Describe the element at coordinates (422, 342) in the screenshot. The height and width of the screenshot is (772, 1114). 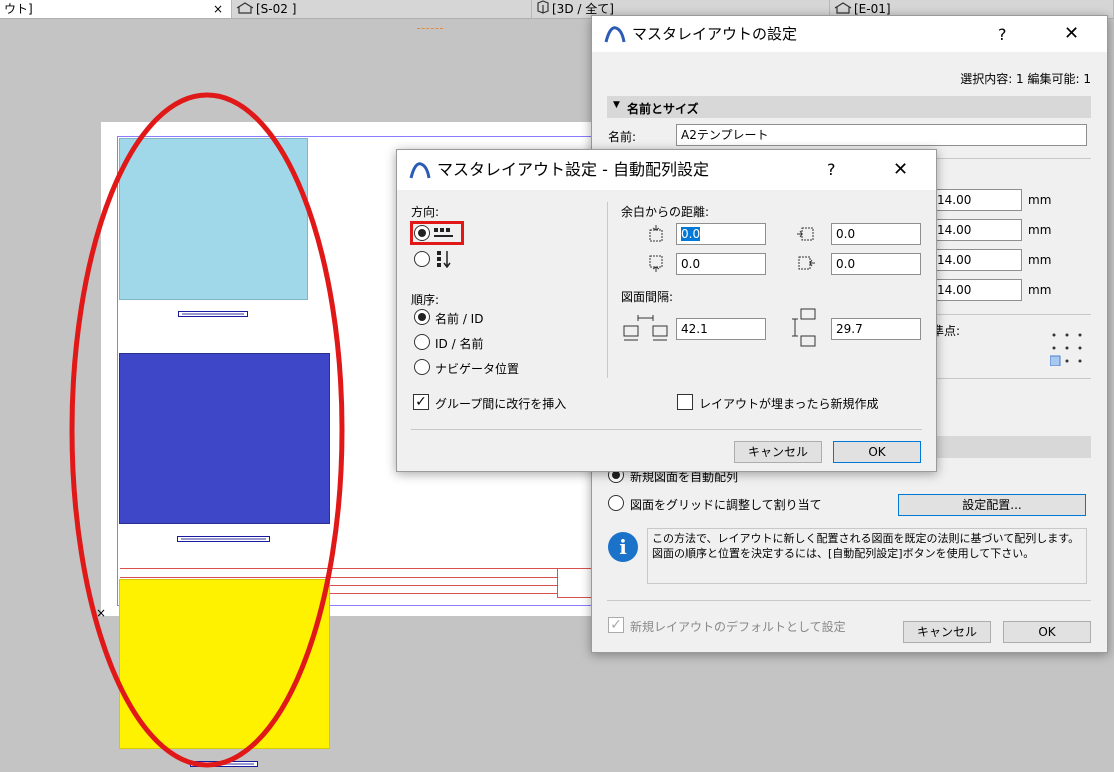
I see `radio-order-id-name` at that location.